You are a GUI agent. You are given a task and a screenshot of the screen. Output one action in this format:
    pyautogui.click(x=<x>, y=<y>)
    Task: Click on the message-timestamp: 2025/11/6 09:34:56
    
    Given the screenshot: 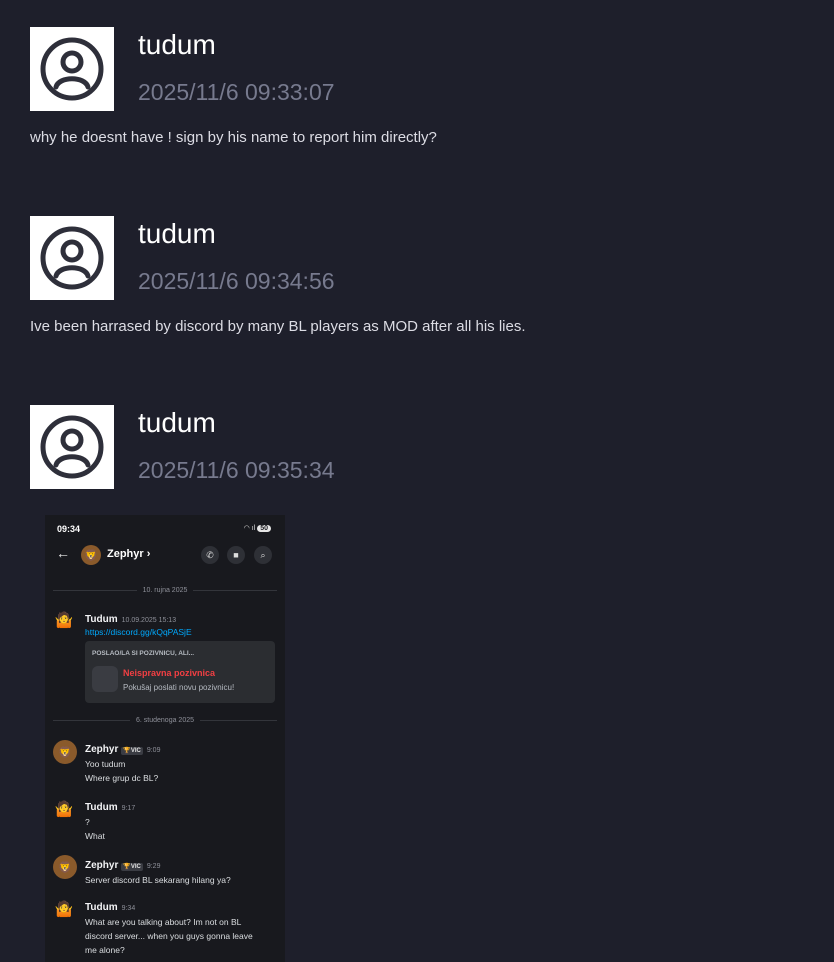 What is the action you would take?
    pyautogui.click(x=236, y=281)
    